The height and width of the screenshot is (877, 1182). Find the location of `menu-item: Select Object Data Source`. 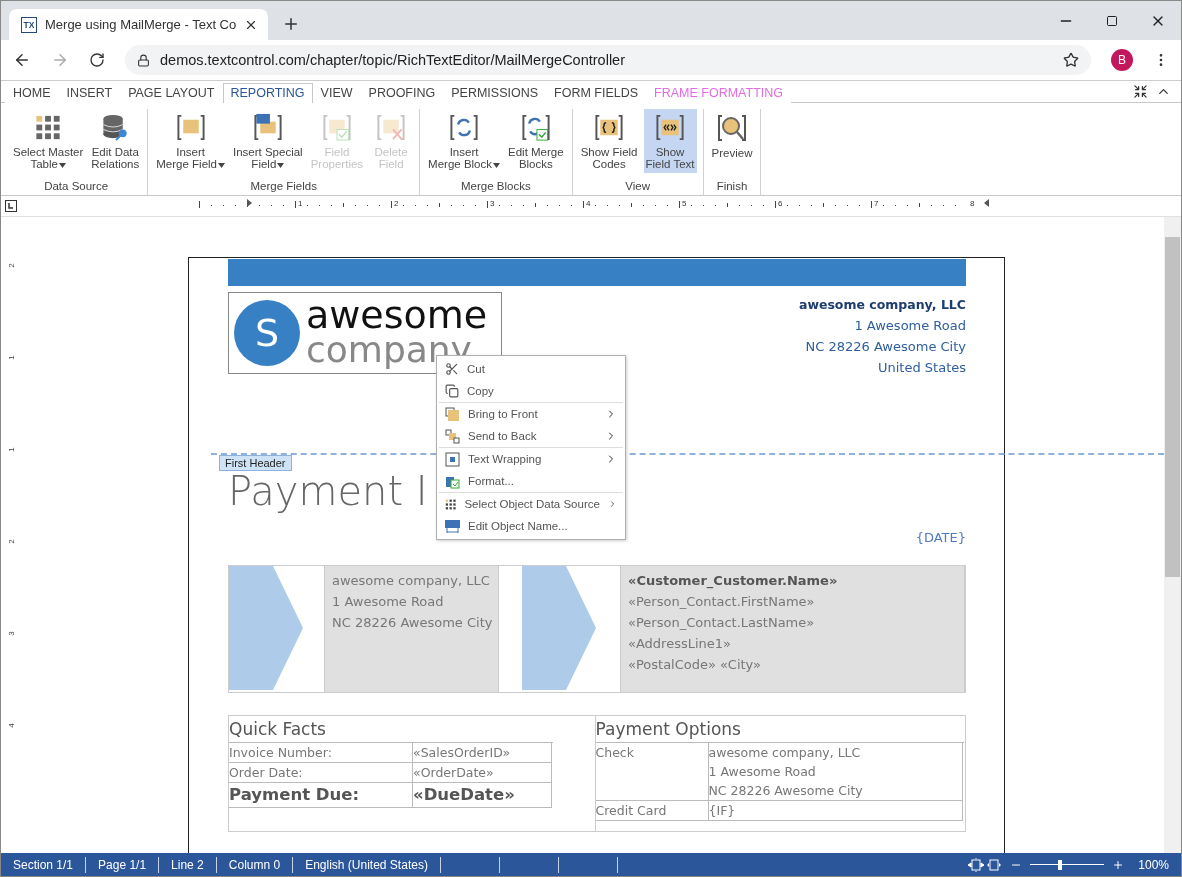

menu-item: Select Object Data Source is located at coordinates (531, 503).